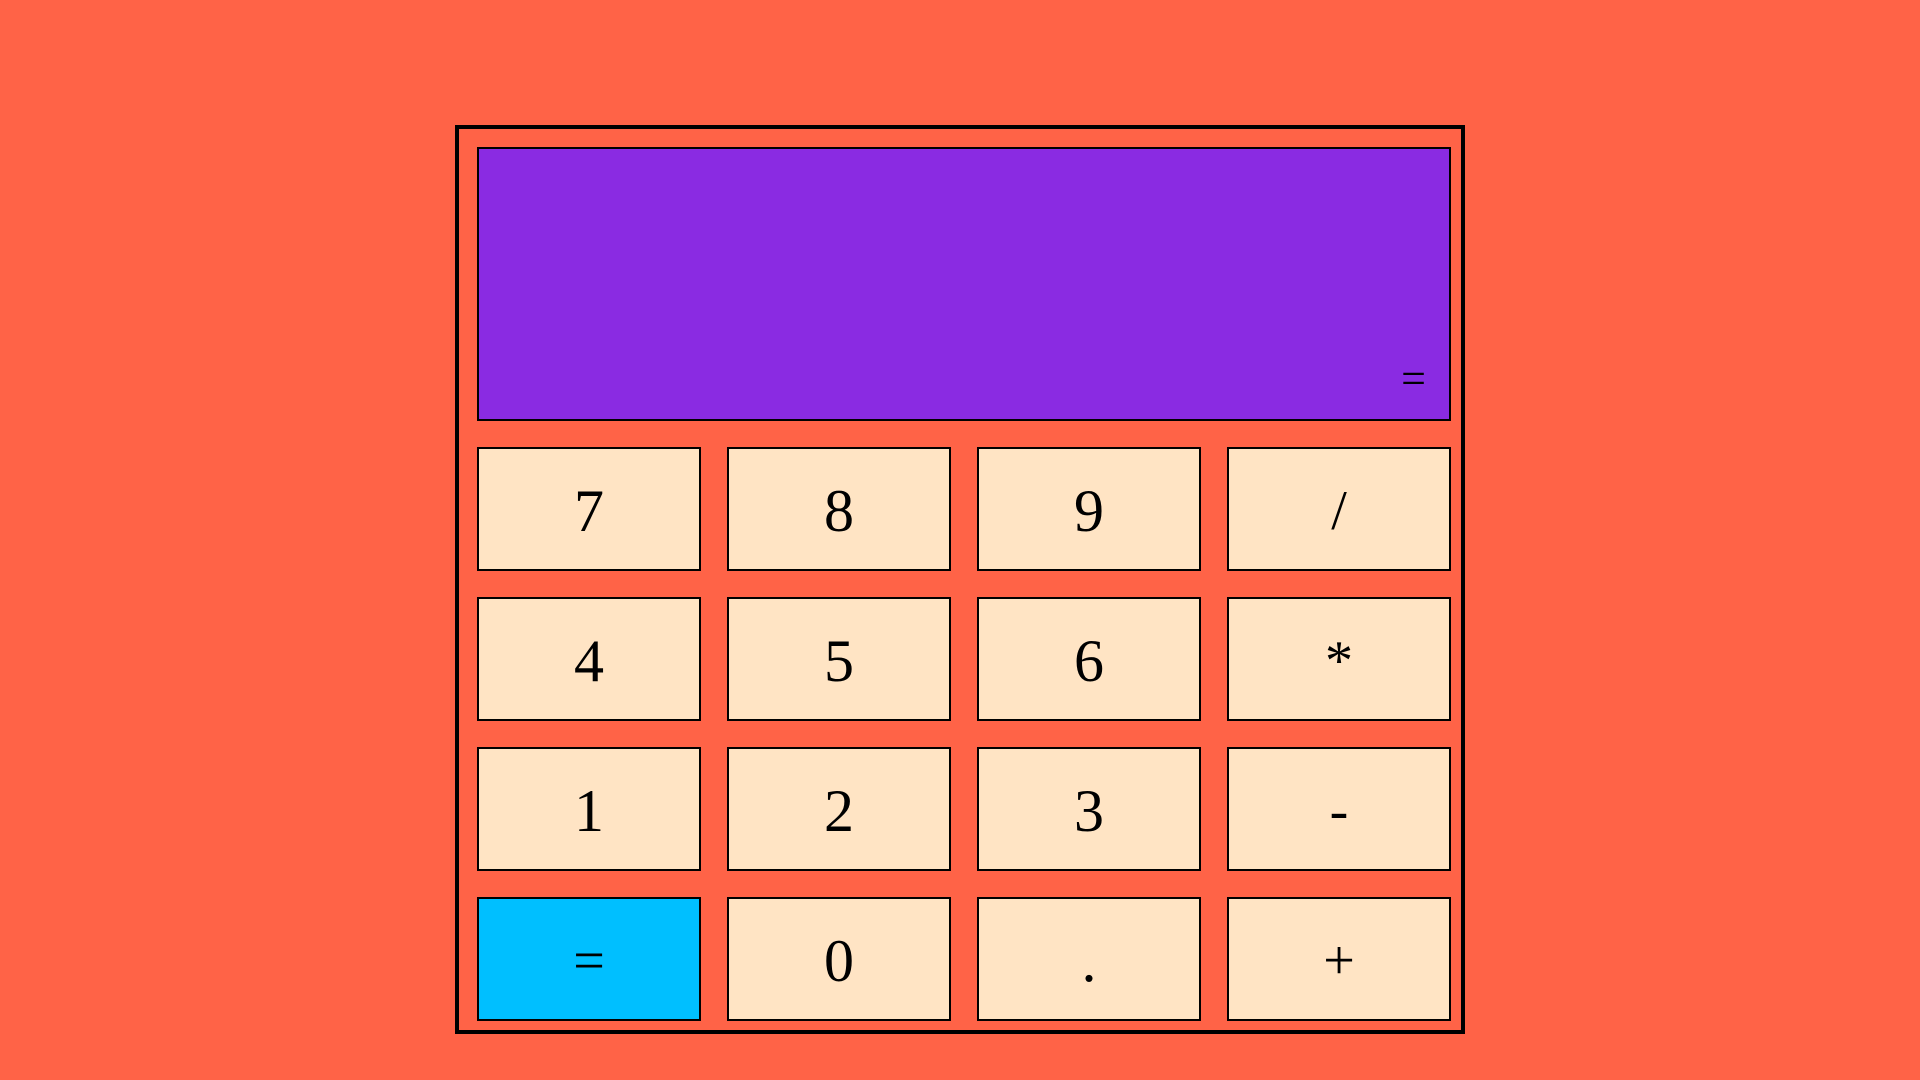 This screenshot has width=1920, height=1080. I want to click on key-3: 3, so click(1089, 809).